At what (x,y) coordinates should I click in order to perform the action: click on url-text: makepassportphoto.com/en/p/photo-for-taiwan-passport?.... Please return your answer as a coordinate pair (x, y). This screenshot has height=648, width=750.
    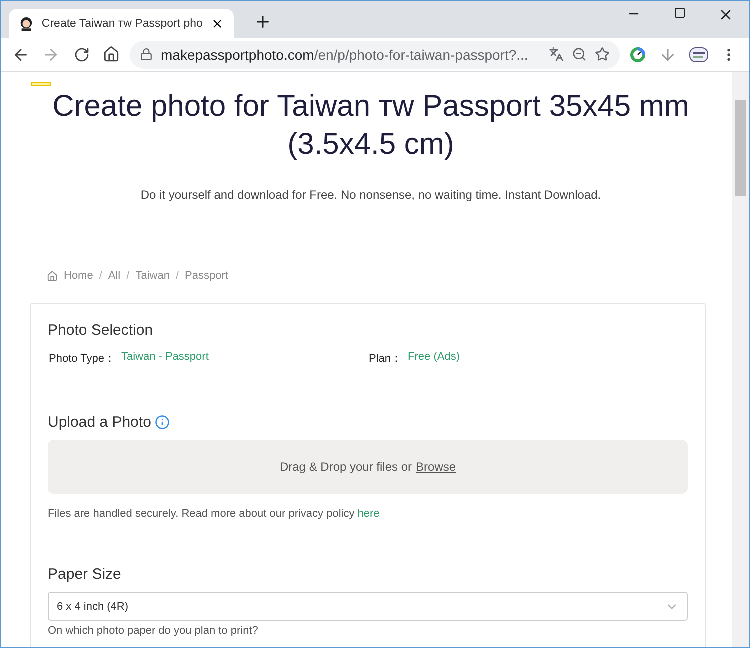
    Looking at the image, I should click on (345, 54).